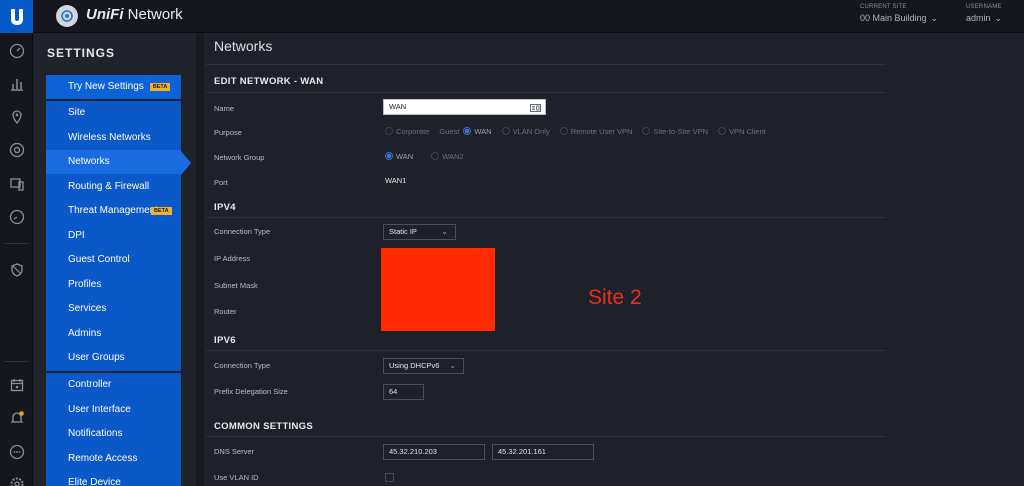  What do you see at coordinates (16, 149) in the screenshot?
I see `devices-icon` at bounding box center [16, 149].